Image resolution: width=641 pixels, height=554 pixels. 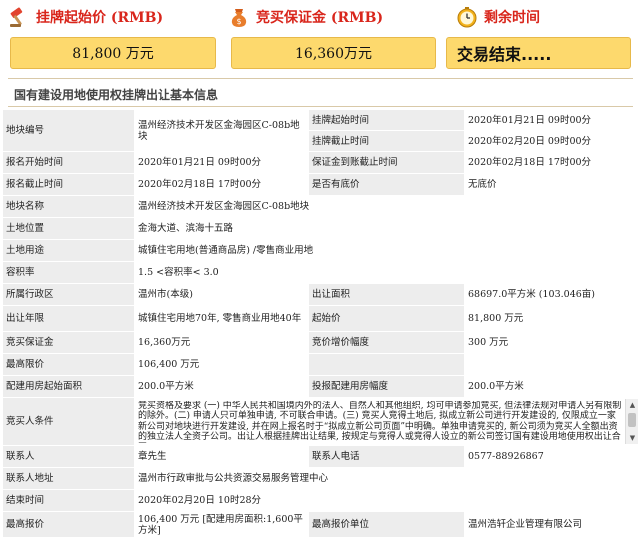 What do you see at coordinates (552, 524) in the screenshot?
I see `row-value: 温州浩轩企业管理有限公司` at bounding box center [552, 524].